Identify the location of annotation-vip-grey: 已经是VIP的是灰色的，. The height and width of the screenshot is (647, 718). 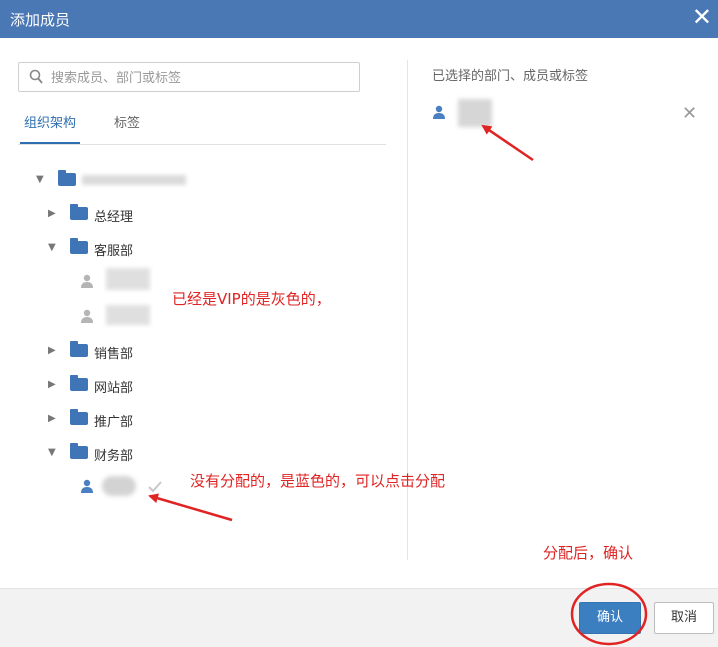
(251, 299).